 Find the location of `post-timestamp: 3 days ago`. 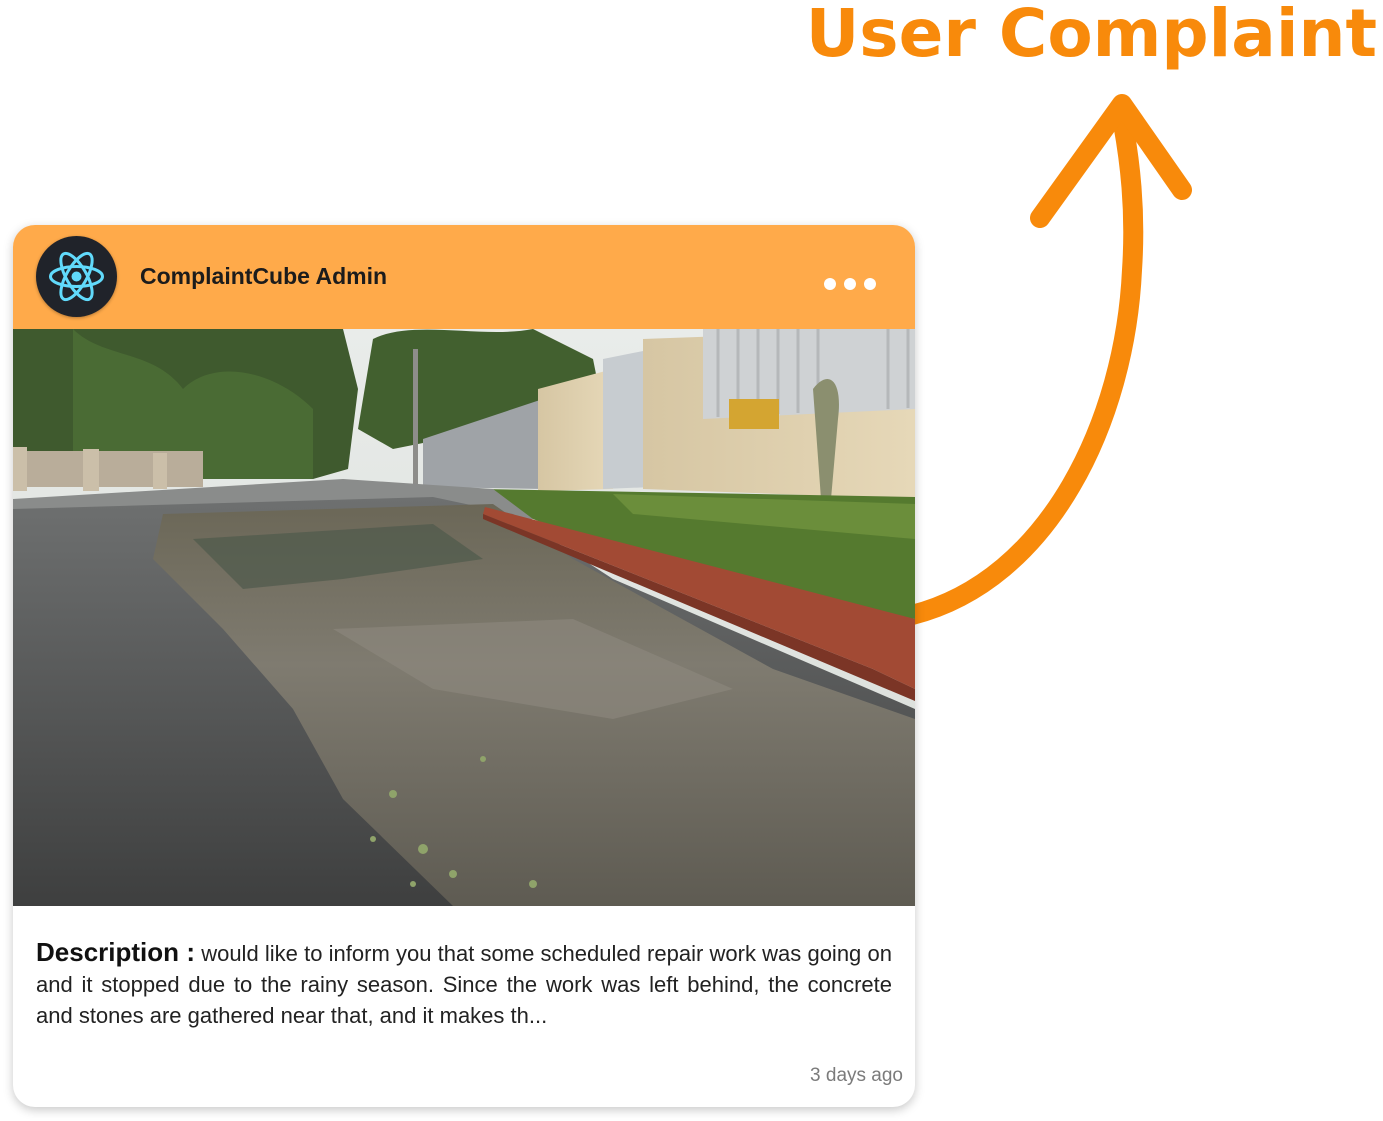

post-timestamp: 3 days ago is located at coordinates (856, 1075).